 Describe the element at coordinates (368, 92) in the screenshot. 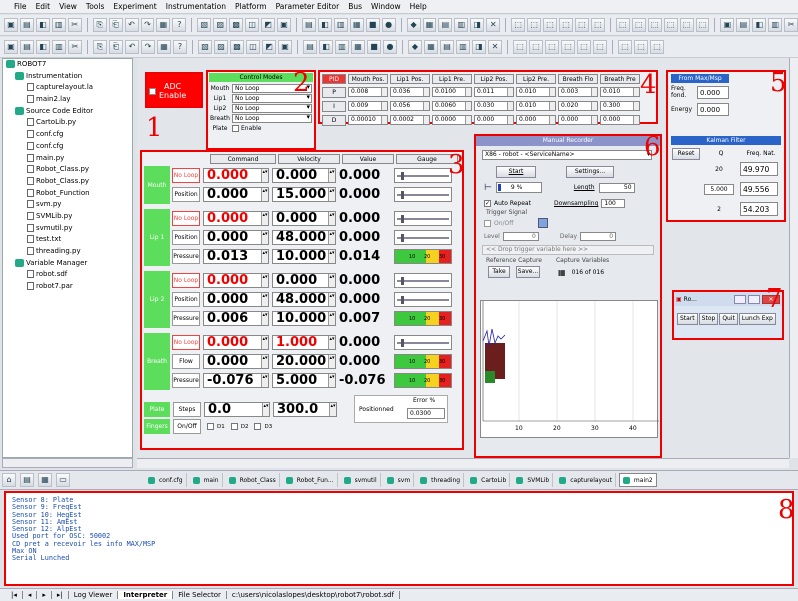

I see `pid-value-input: 0.008` at that location.